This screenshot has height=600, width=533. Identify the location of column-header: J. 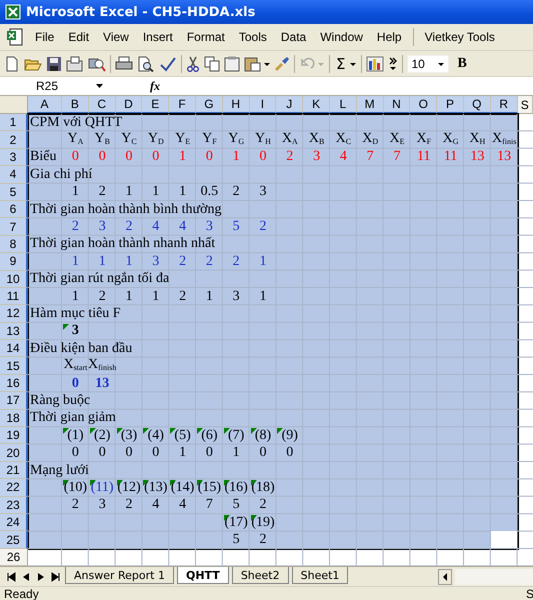
(290, 105).